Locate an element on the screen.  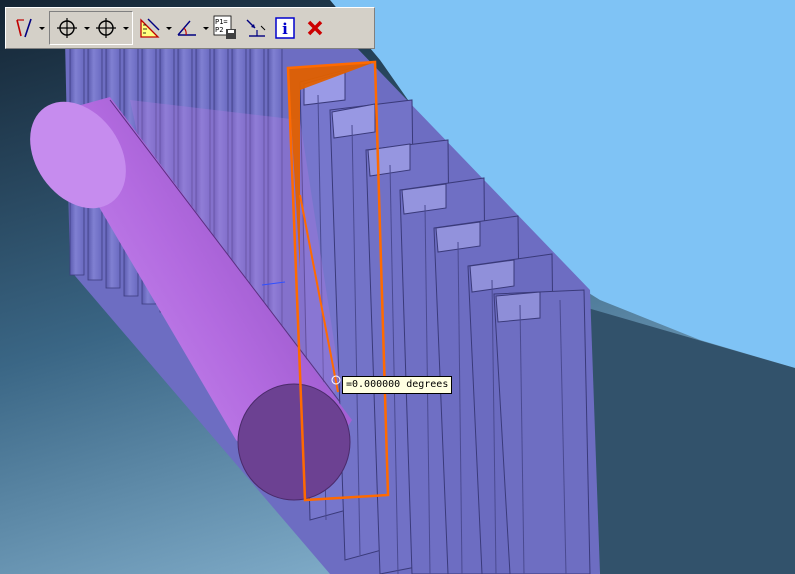
close-button is located at coordinates (315, 28).